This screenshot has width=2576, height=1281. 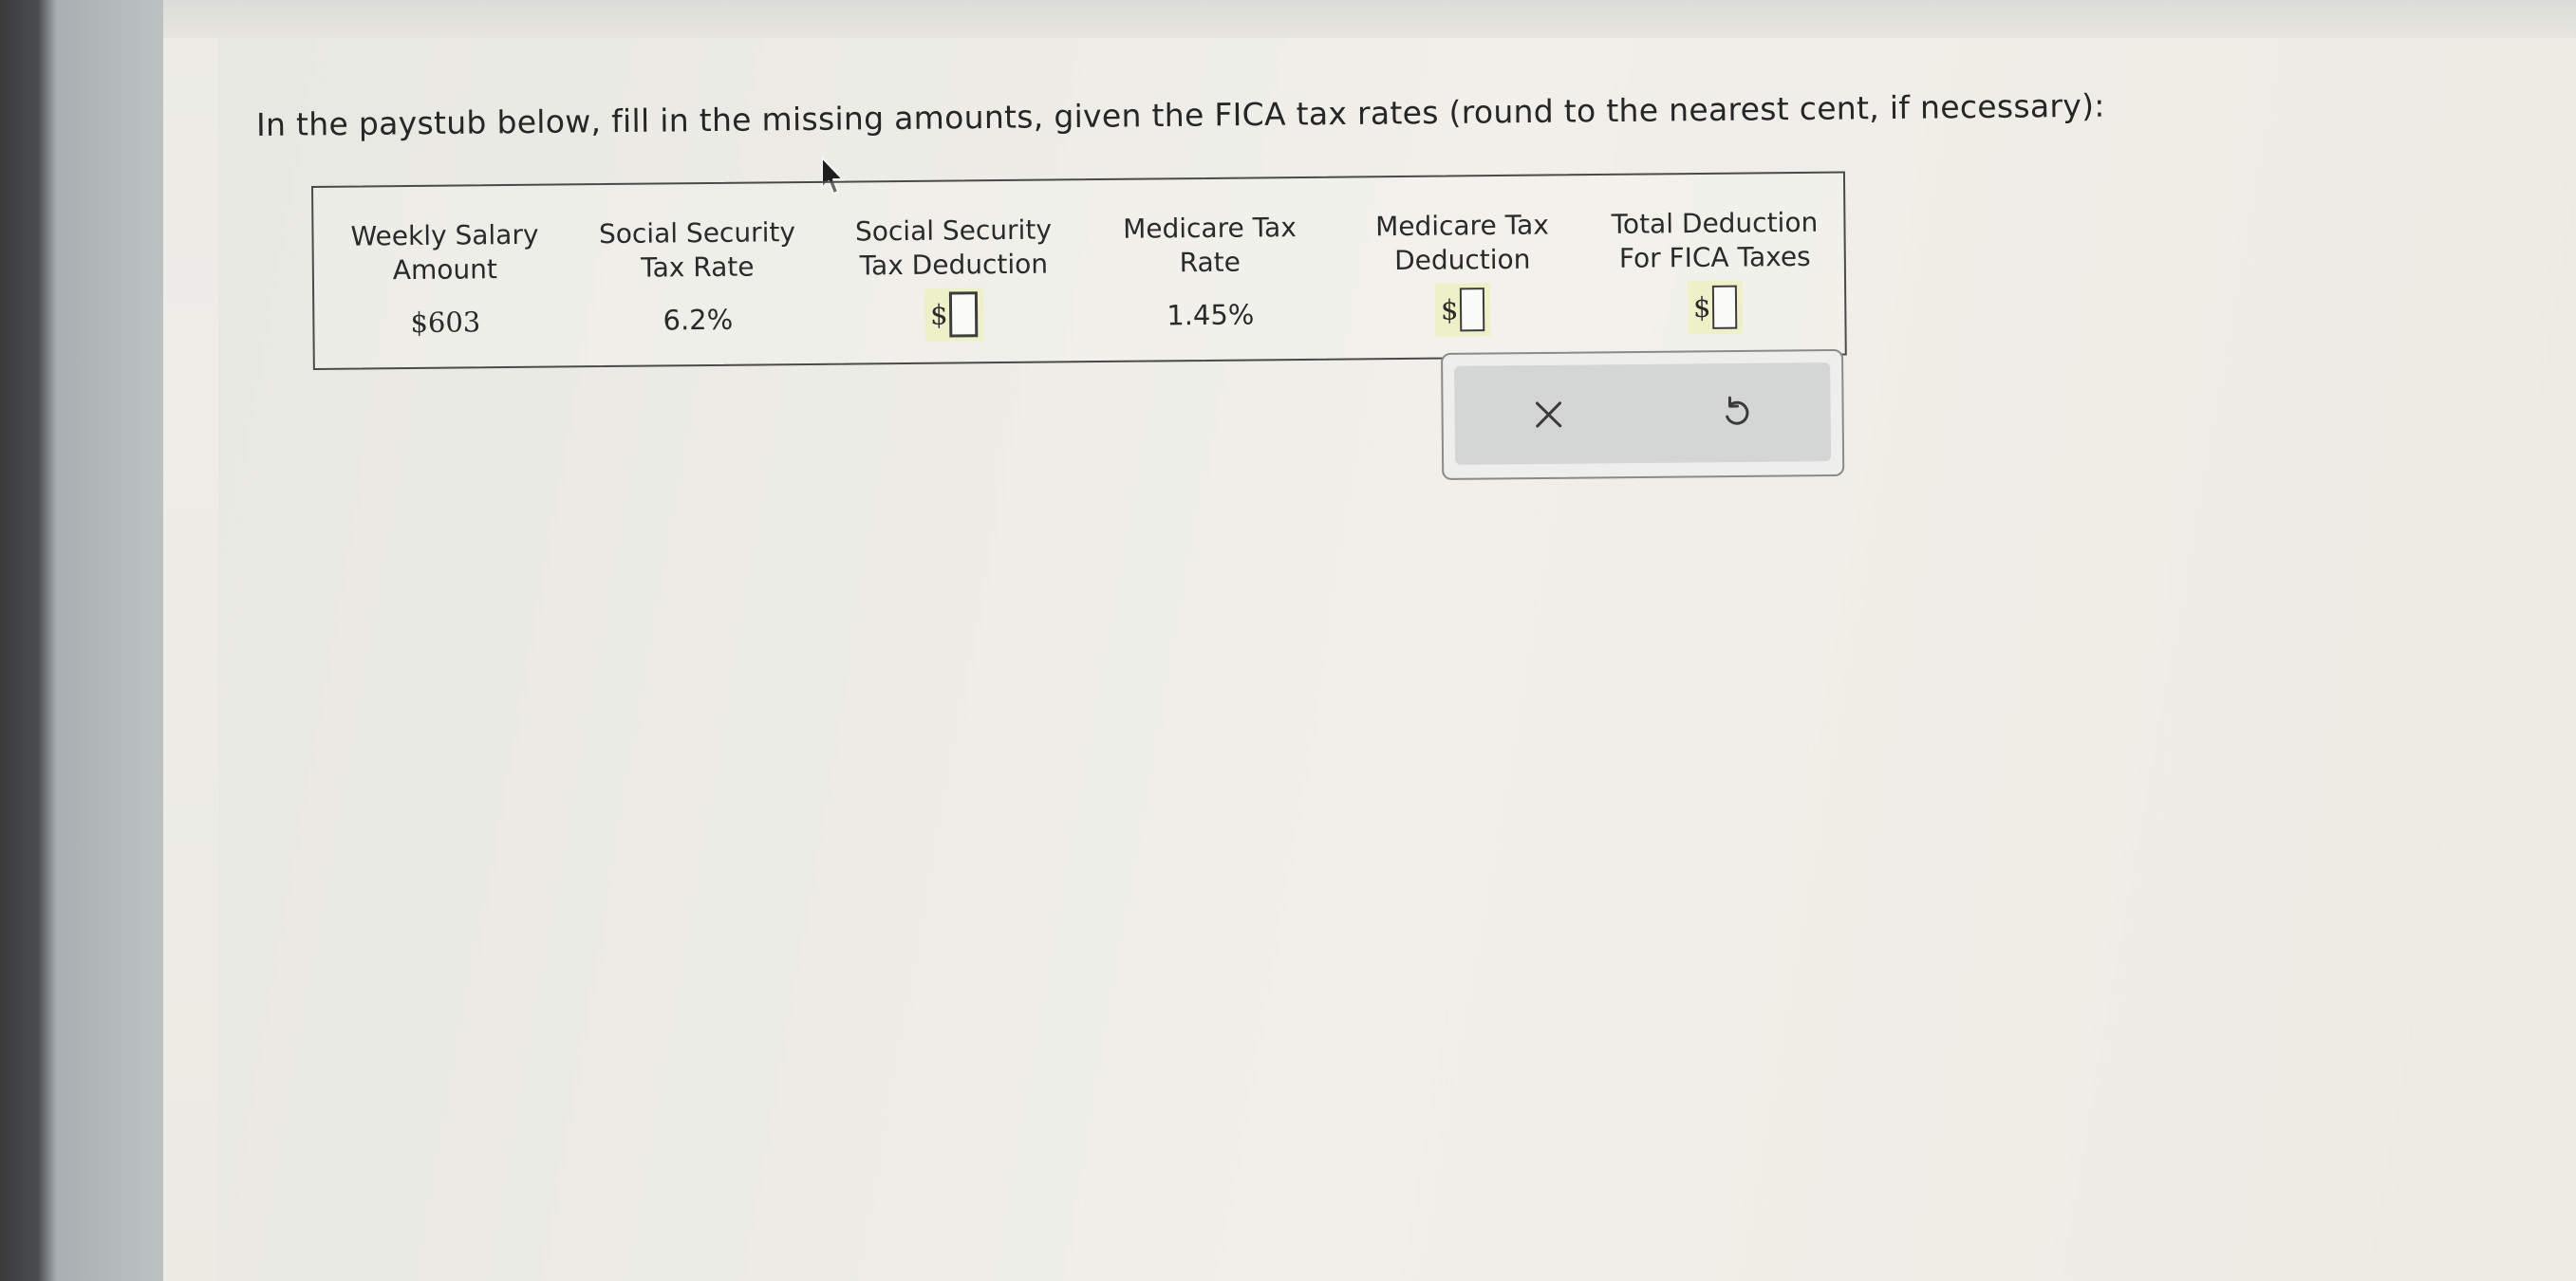 What do you see at coordinates (1370, 19) in the screenshot?
I see `browser-top-strip` at bounding box center [1370, 19].